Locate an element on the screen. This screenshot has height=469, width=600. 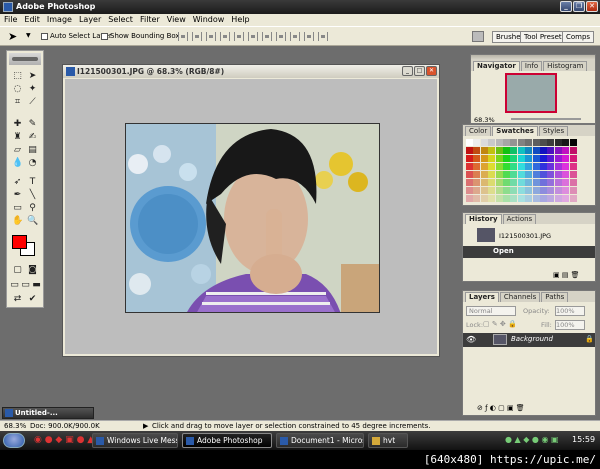
align-right-icon is located at coordinates (253, 36).